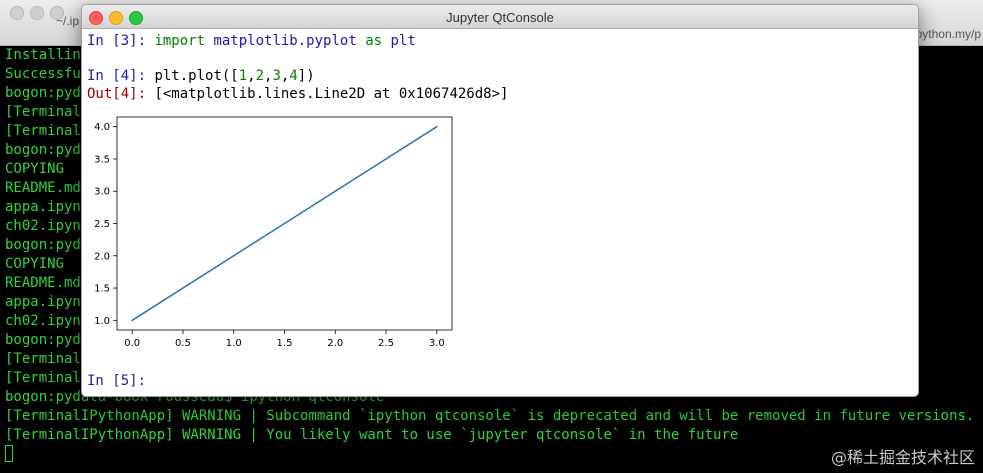  I want to click on y-tick-label: 1.5, so click(102, 289).